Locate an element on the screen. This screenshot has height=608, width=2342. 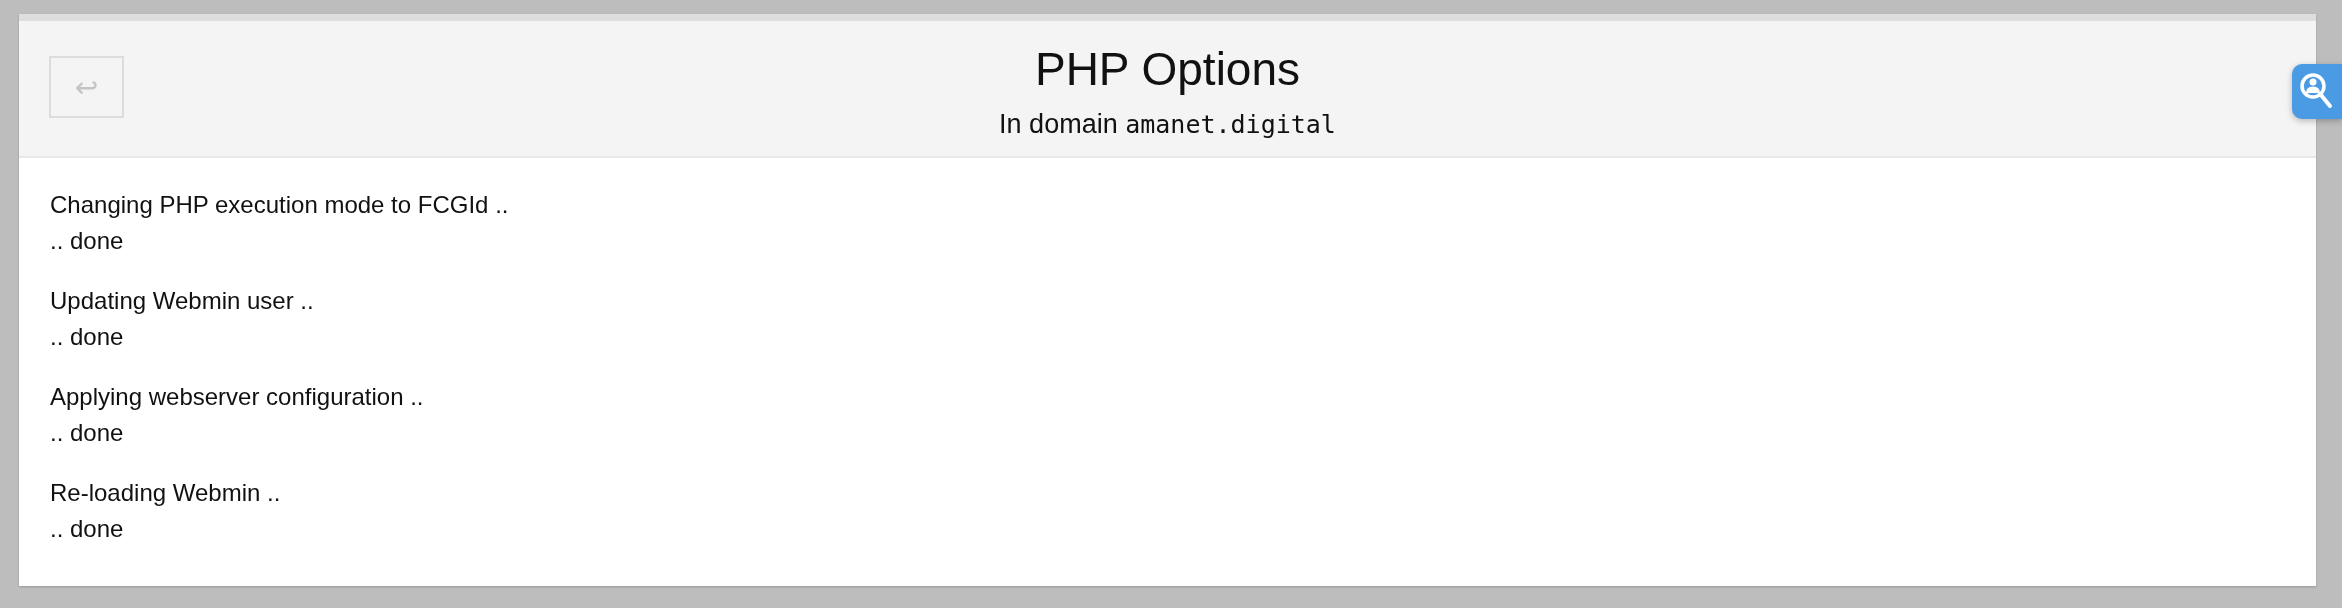
step-action-text: Re-loading Webmin .. is located at coordinates (166, 493).